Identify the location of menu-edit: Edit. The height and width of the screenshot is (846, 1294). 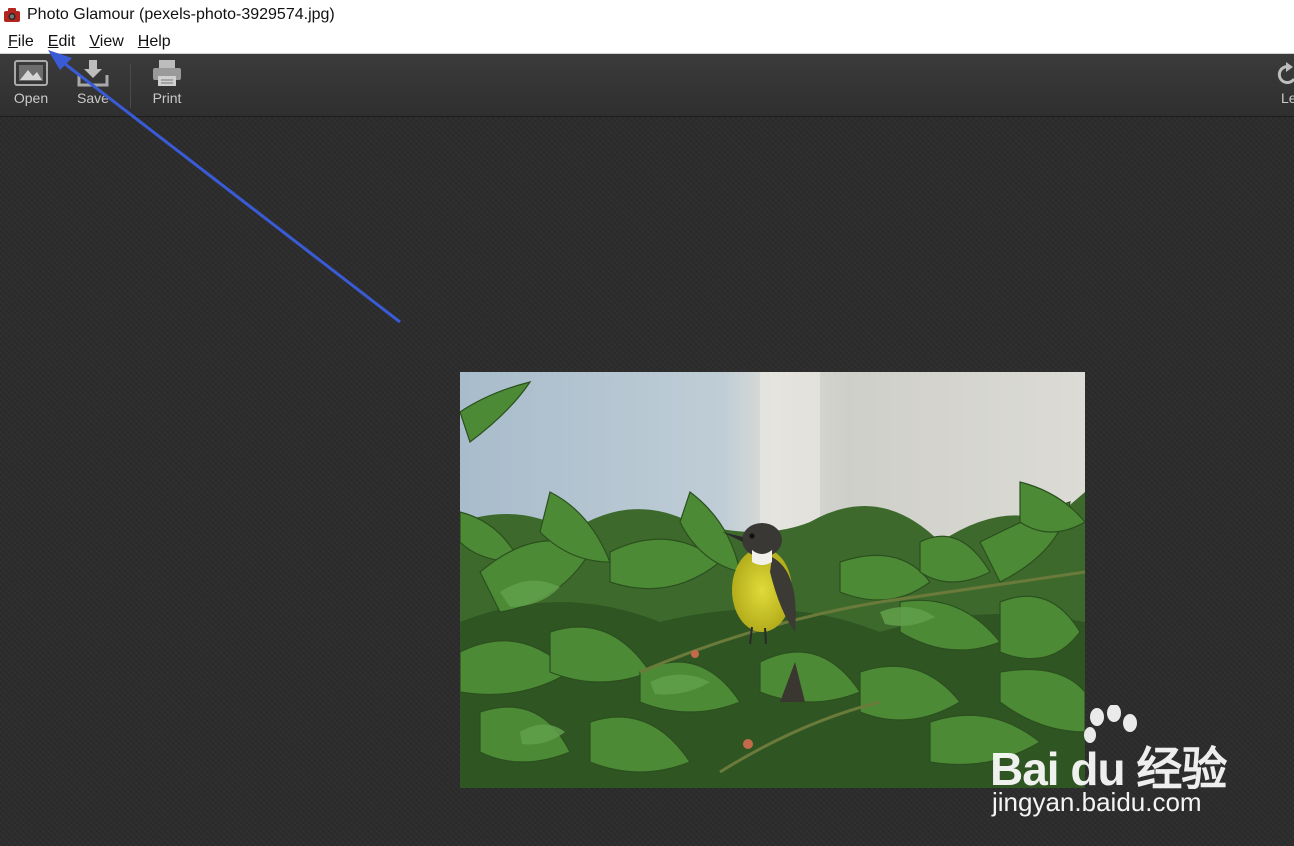
(61, 42).